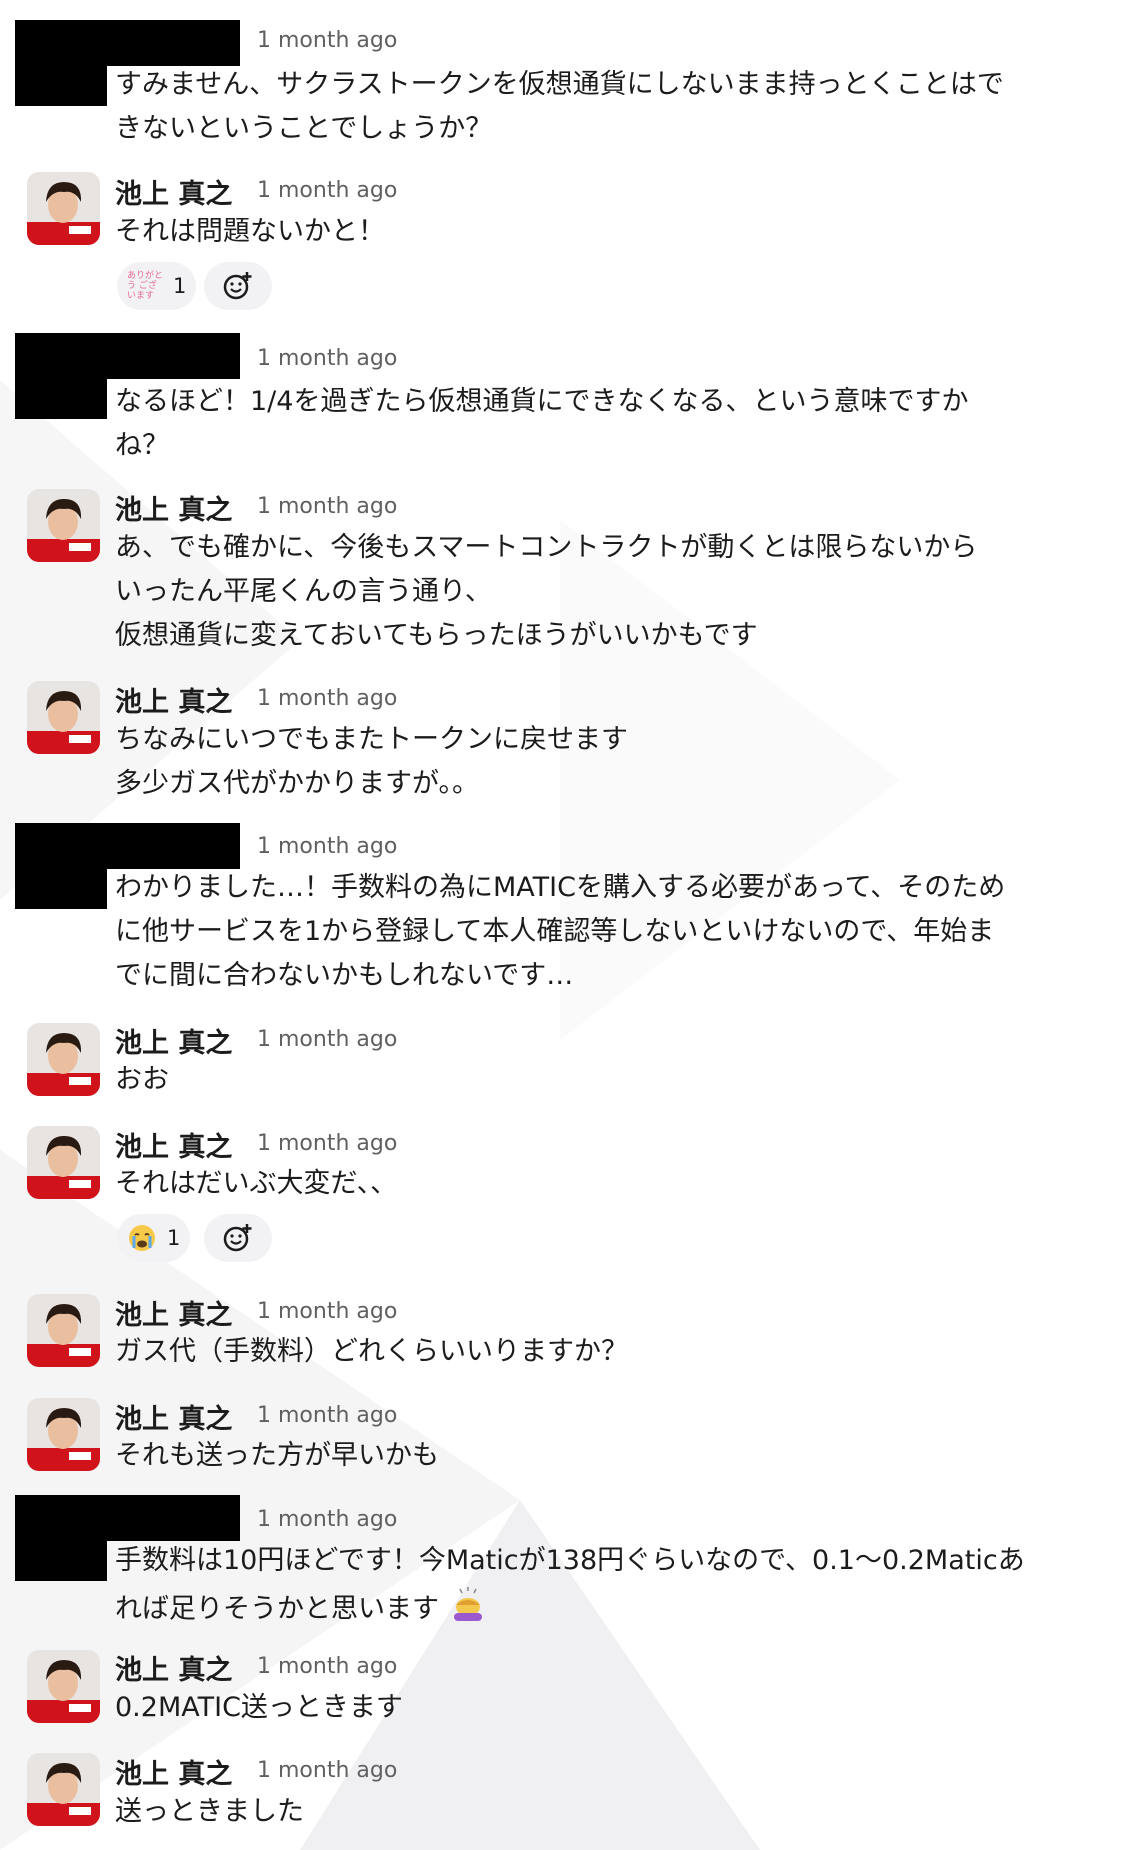 The width and height of the screenshot is (1138, 1850). Describe the element at coordinates (615, 232) in the screenshot. I see `message-text: それは問題ないかと！` at that location.